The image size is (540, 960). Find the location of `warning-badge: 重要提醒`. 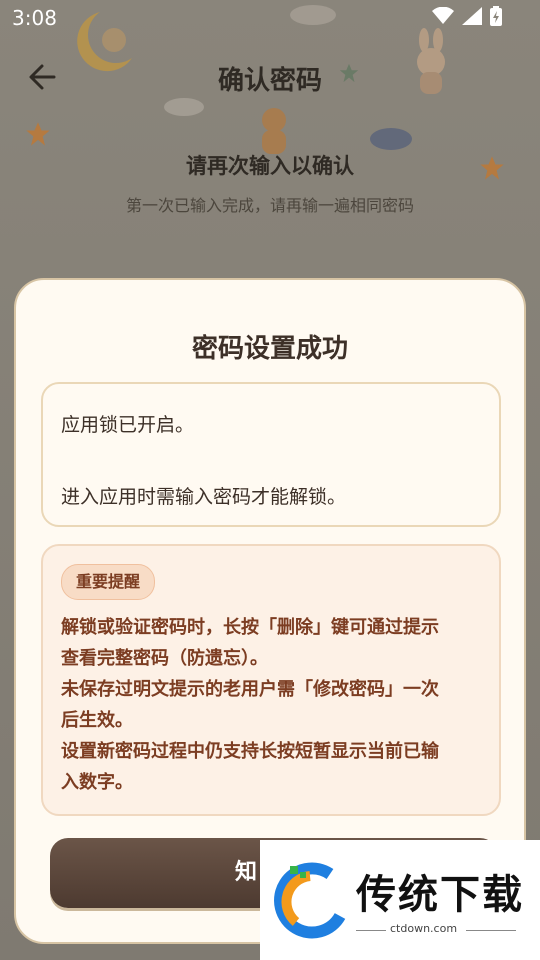

warning-badge: 重要提醒 is located at coordinates (108, 582).